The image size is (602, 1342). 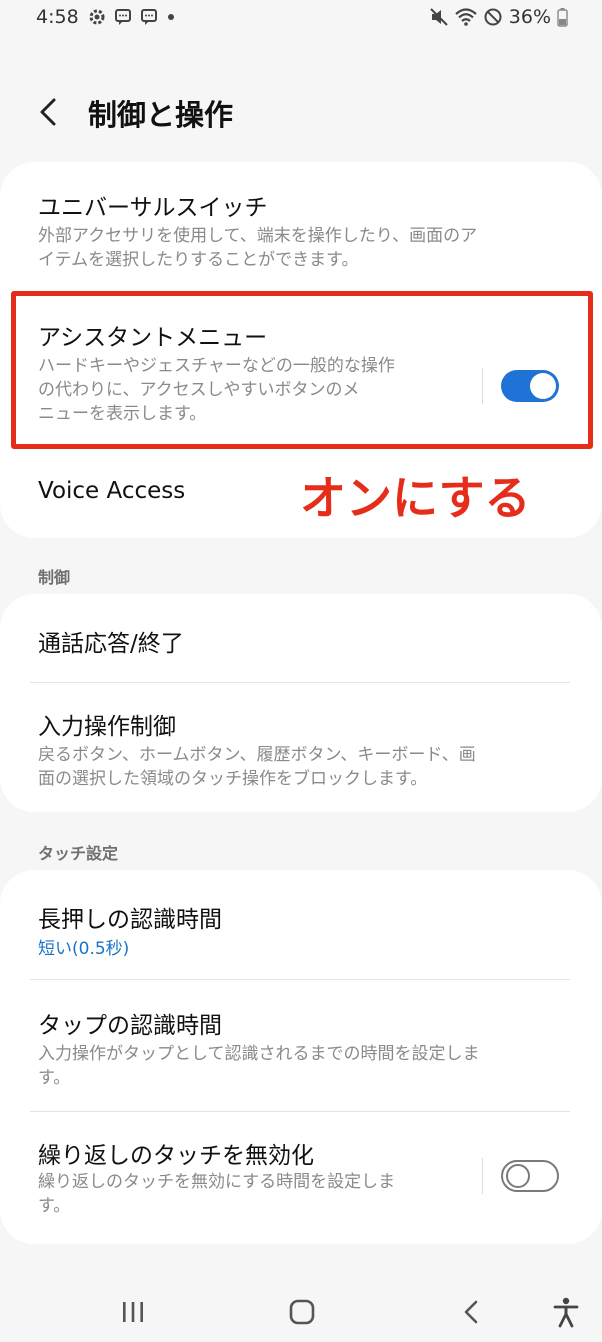 I want to click on navigation-bar, so click(x=301, y=1311).